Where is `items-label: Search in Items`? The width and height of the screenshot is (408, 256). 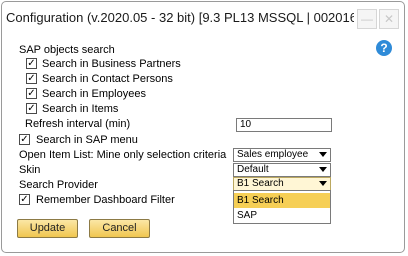 items-label: Search in Items is located at coordinates (80, 109).